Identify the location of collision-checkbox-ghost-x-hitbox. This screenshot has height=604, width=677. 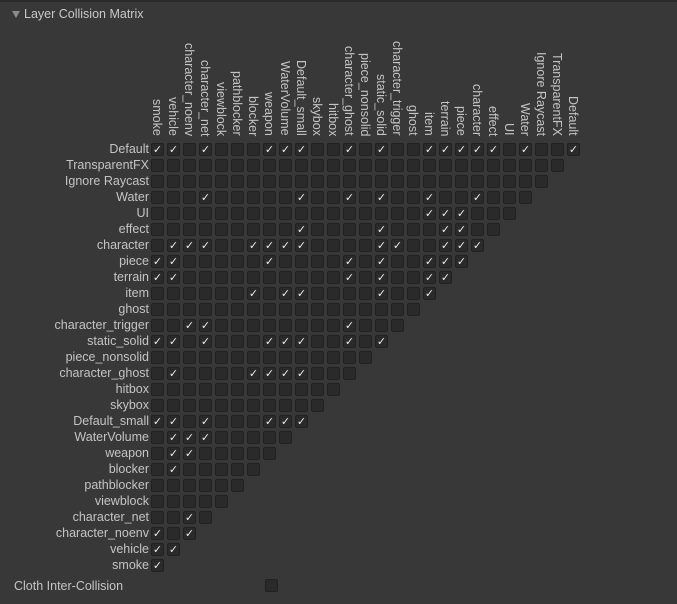
(333, 309).